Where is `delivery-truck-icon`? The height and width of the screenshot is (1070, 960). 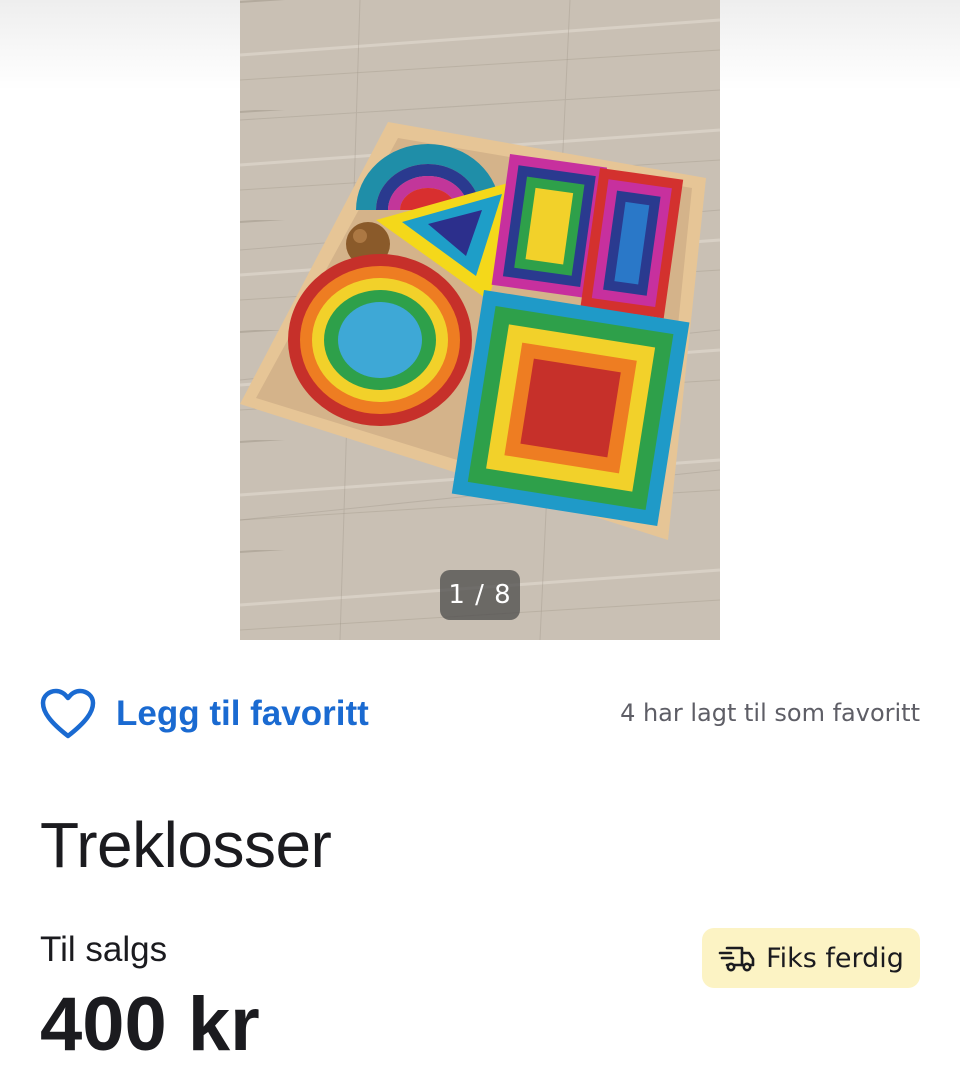 delivery-truck-icon is located at coordinates (736, 959).